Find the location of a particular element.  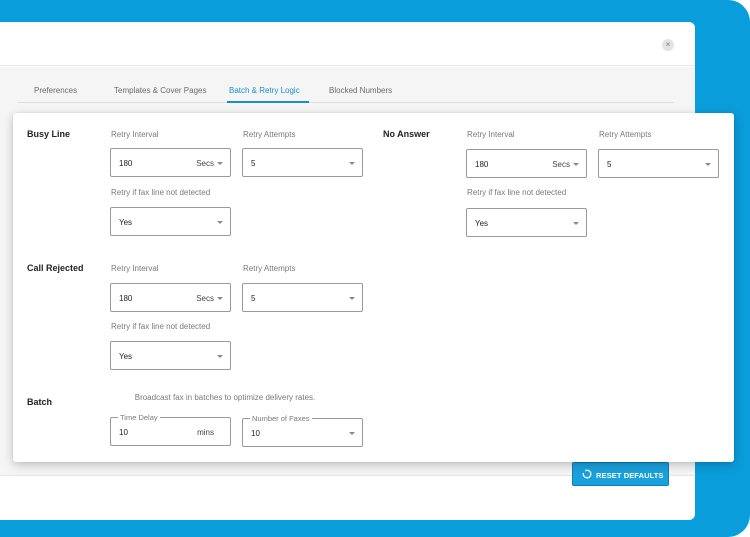

call-rejected-retry-if-label: Retry if fax line not detected is located at coordinates (161, 326).